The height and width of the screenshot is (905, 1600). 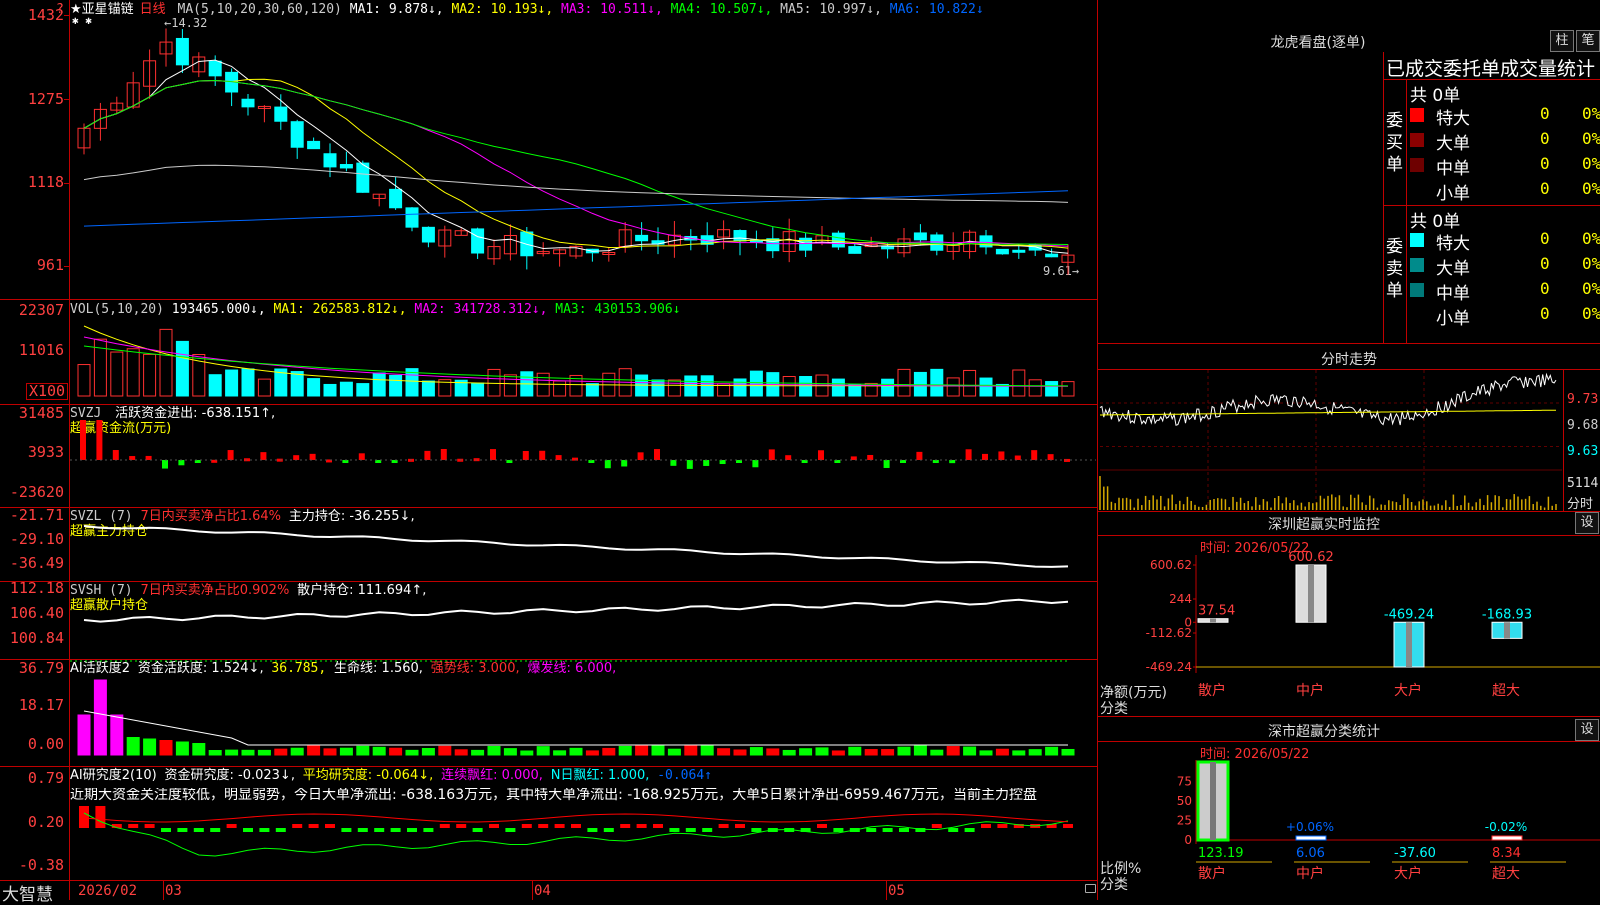 I want to click on price-axis-label: 1432, so click(x=45, y=15).